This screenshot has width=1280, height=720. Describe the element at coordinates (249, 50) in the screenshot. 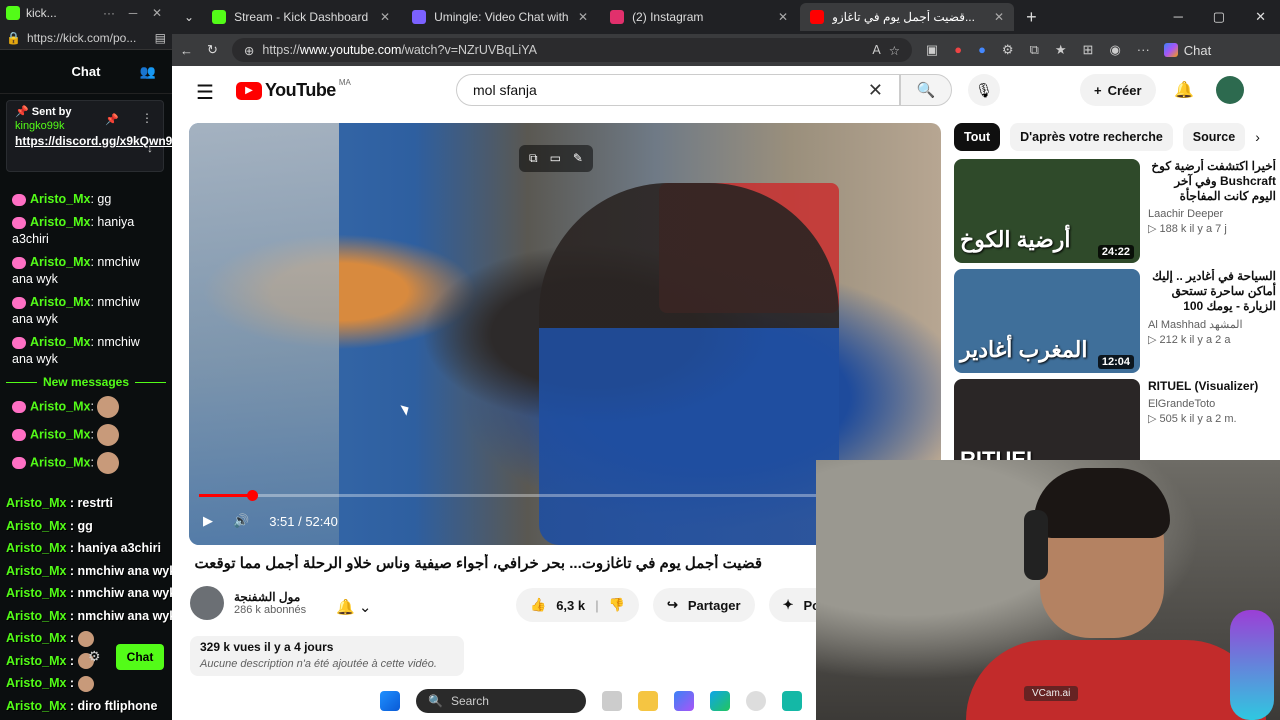

I see `site-info-icon: ⊕` at that location.